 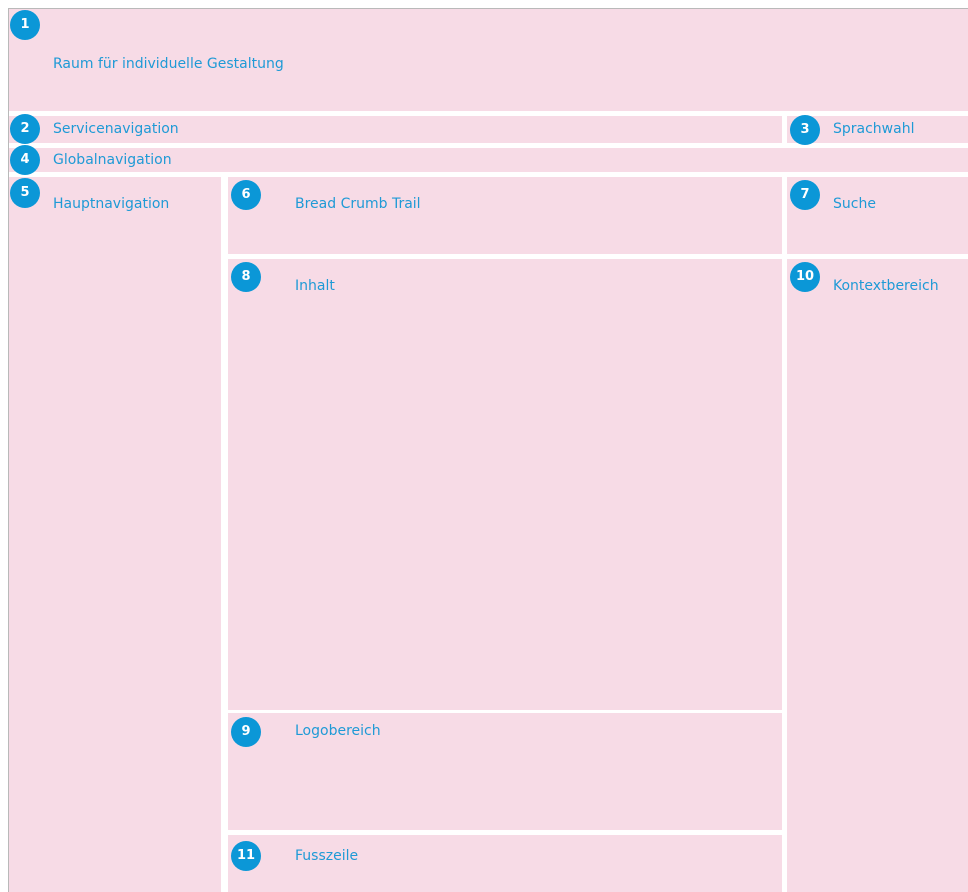 What do you see at coordinates (877, 575) in the screenshot?
I see `context-area` at bounding box center [877, 575].